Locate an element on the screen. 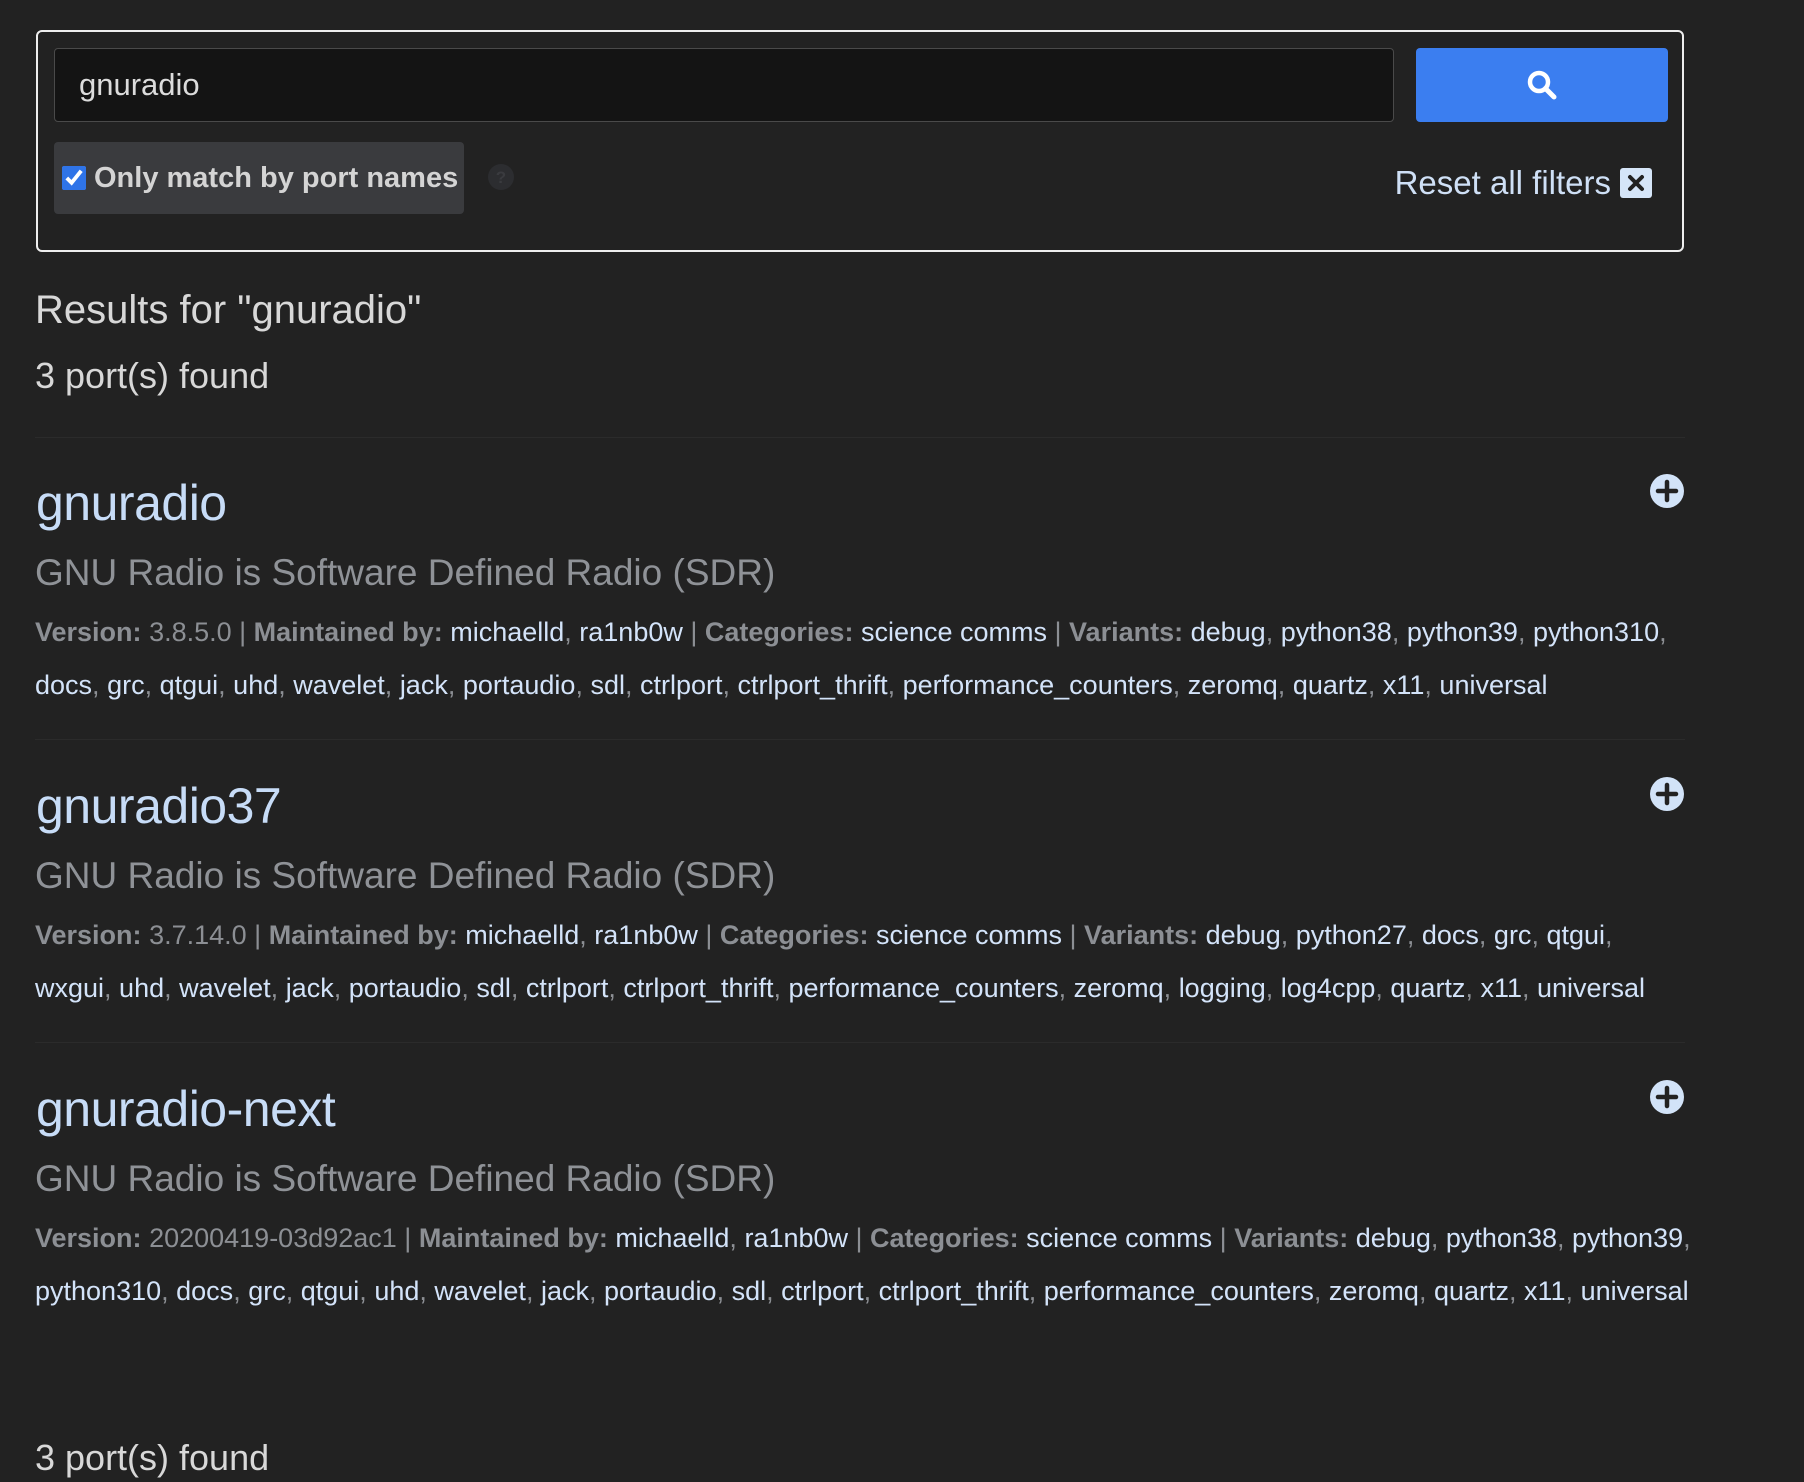 This screenshot has width=1804, height=1482. variant-link: python27 is located at coordinates (1351, 935).